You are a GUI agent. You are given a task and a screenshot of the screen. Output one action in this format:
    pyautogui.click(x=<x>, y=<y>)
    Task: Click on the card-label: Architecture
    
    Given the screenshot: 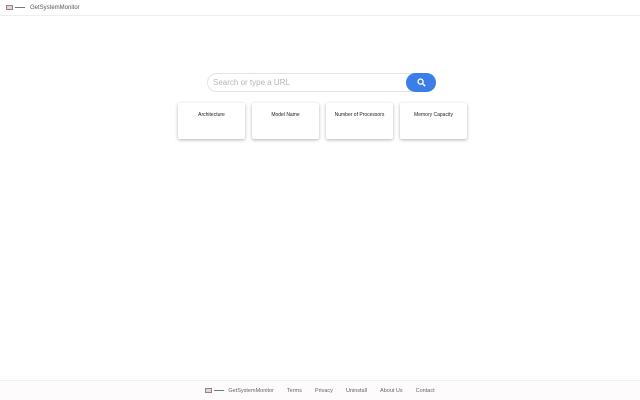 What is the action you would take?
    pyautogui.click(x=211, y=115)
    